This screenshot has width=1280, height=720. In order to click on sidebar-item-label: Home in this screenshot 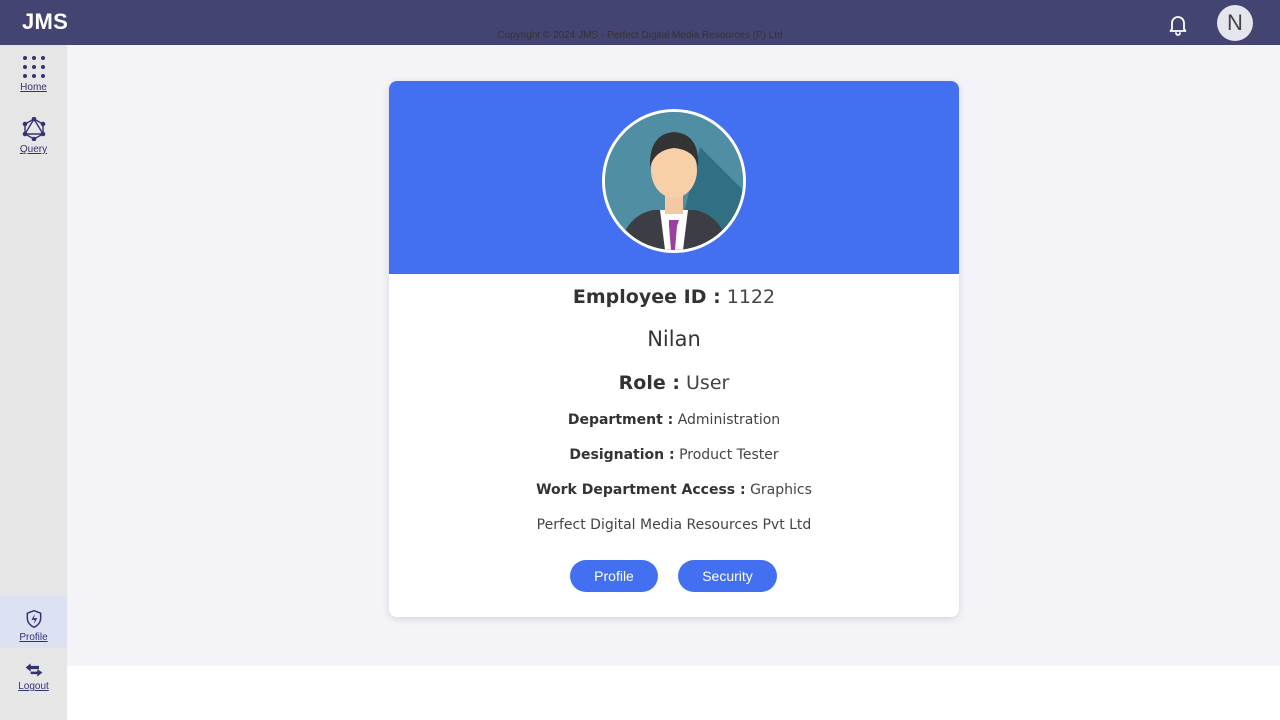, I will do `click(33, 87)`.